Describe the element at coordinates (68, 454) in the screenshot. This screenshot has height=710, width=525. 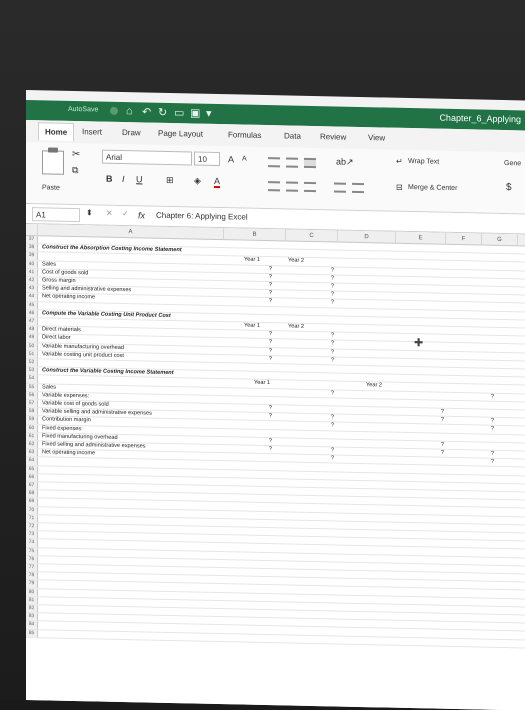
I see `cell-label: Net operating income` at that location.